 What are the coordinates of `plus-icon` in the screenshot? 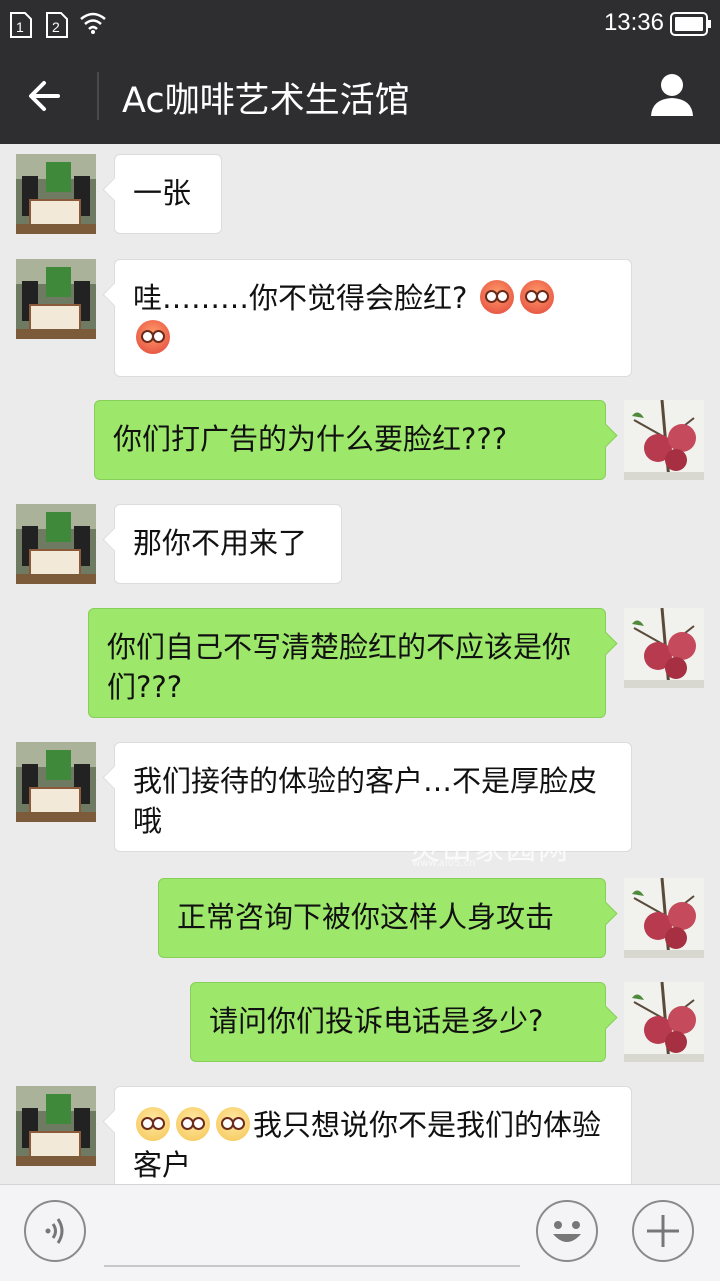 It's located at (663, 1231).